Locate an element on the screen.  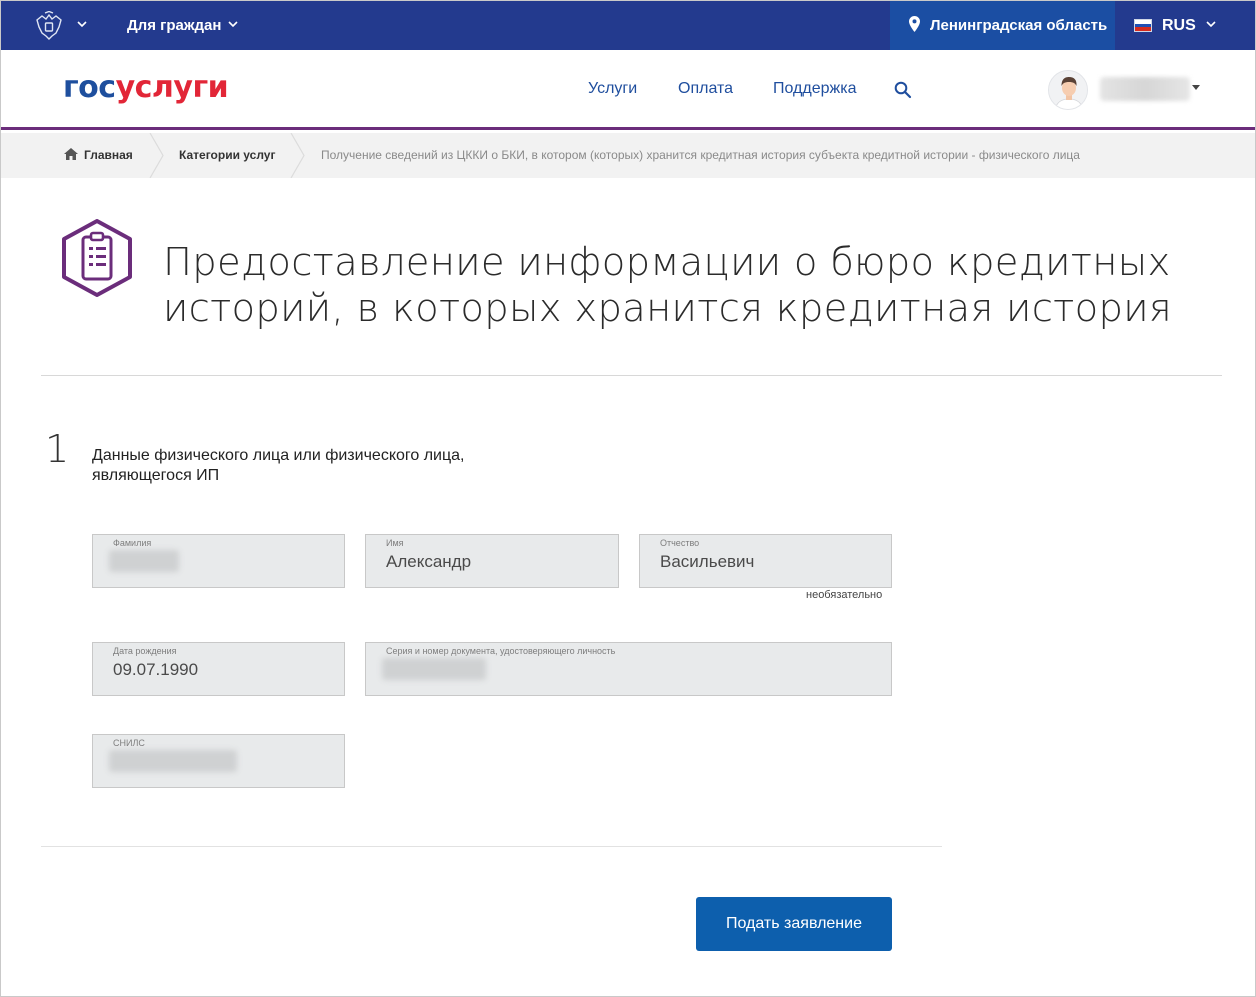
site-header: госуслуги Услуги Оплата Поддержка is located at coordinates (628, 90).